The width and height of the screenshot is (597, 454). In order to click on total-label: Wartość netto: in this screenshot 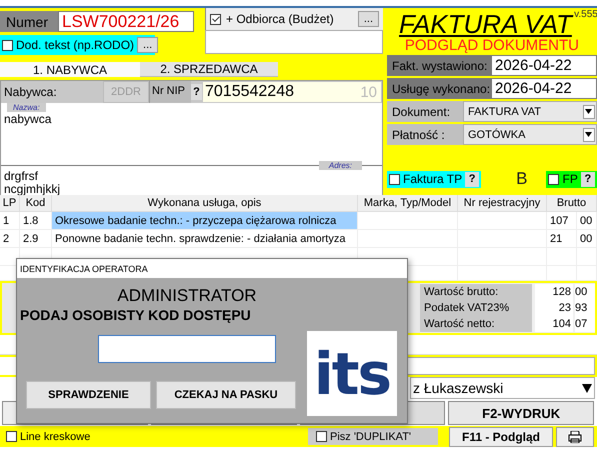, I will do `click(476, 324)`.